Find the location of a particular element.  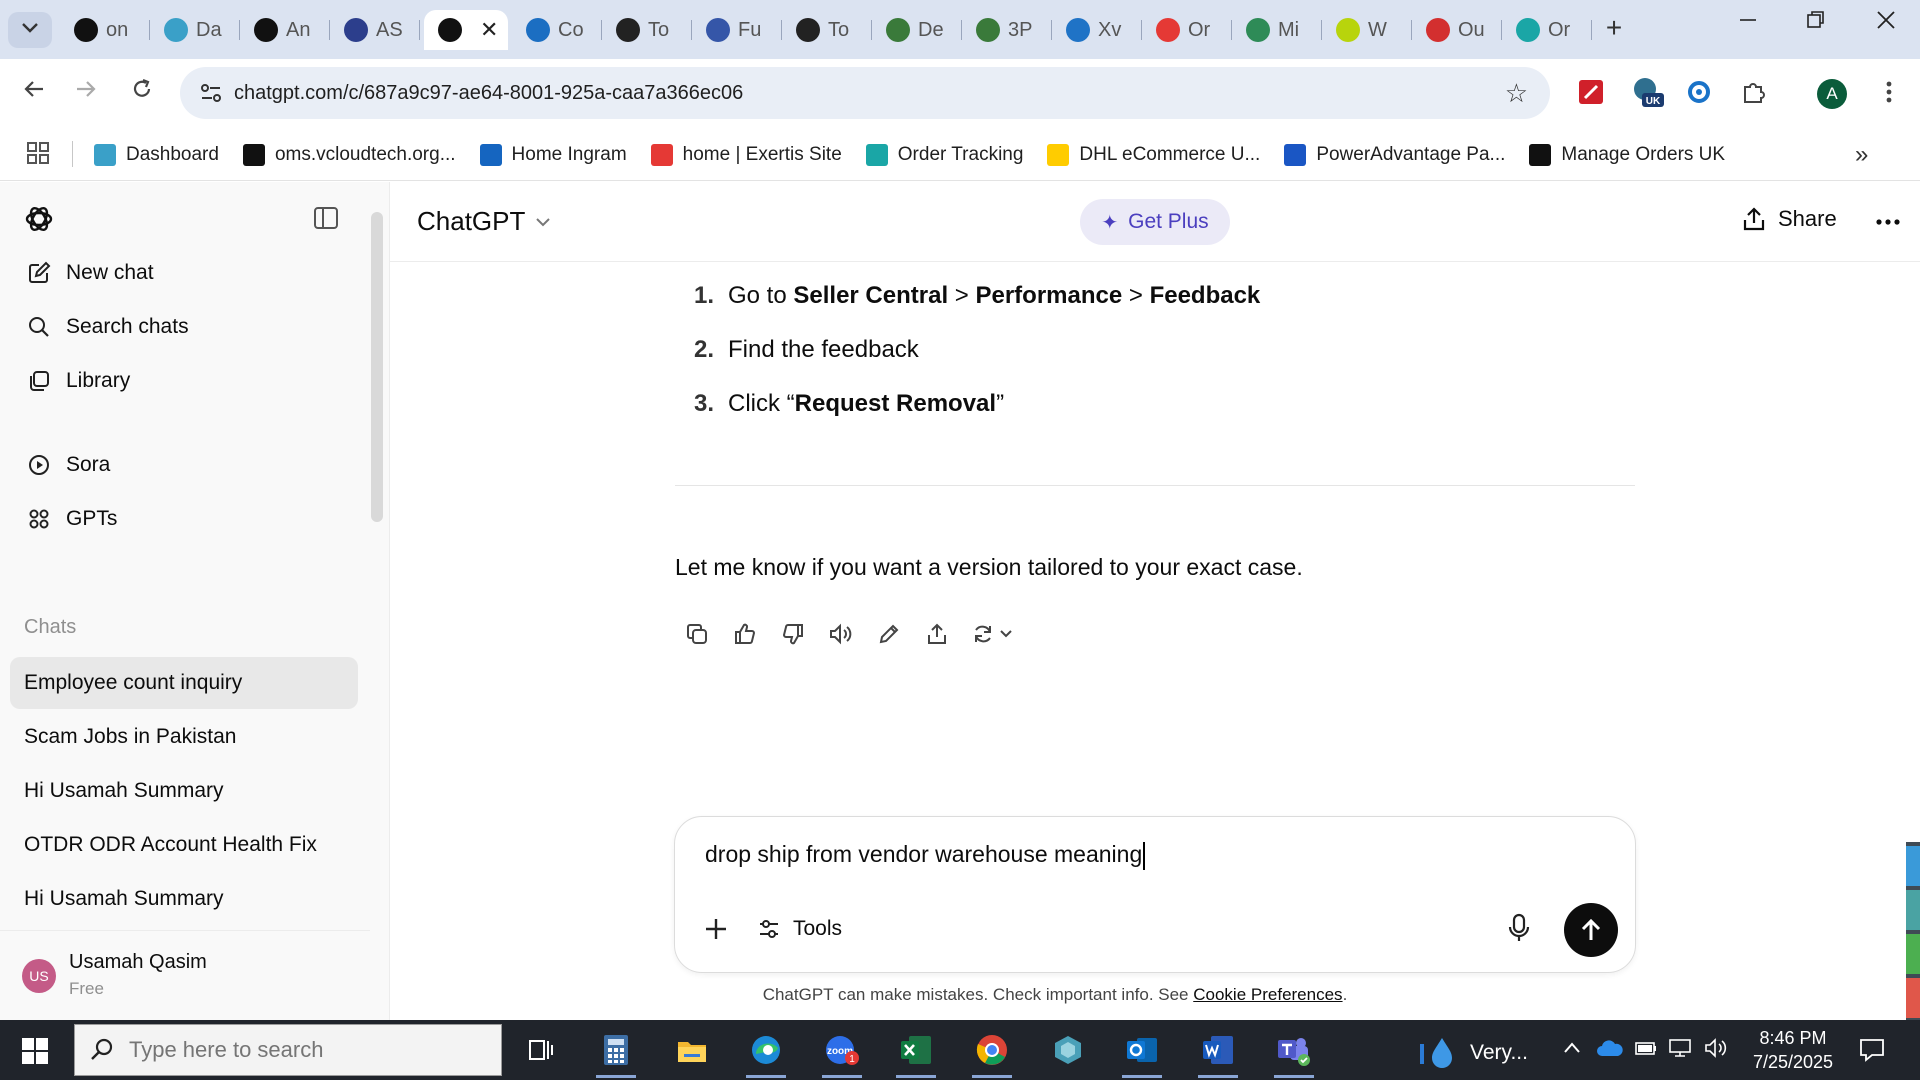

chevron-up-icon is located at coordinates (1572, 1050).